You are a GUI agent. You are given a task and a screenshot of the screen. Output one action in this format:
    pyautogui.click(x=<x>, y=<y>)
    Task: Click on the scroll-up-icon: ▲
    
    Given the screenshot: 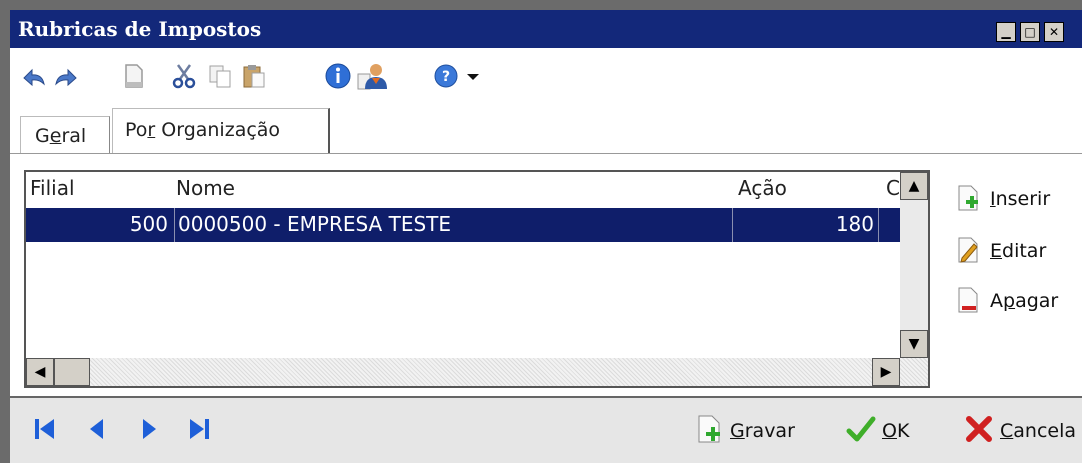 What is the action you would take?
    pyautogui.click(x=914, y=186)
    